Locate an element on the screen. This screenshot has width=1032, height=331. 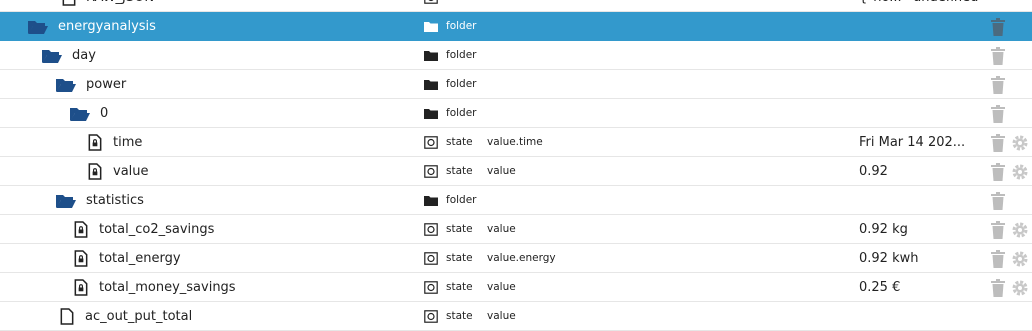
row-name: time is located at coordinates (128, 142).